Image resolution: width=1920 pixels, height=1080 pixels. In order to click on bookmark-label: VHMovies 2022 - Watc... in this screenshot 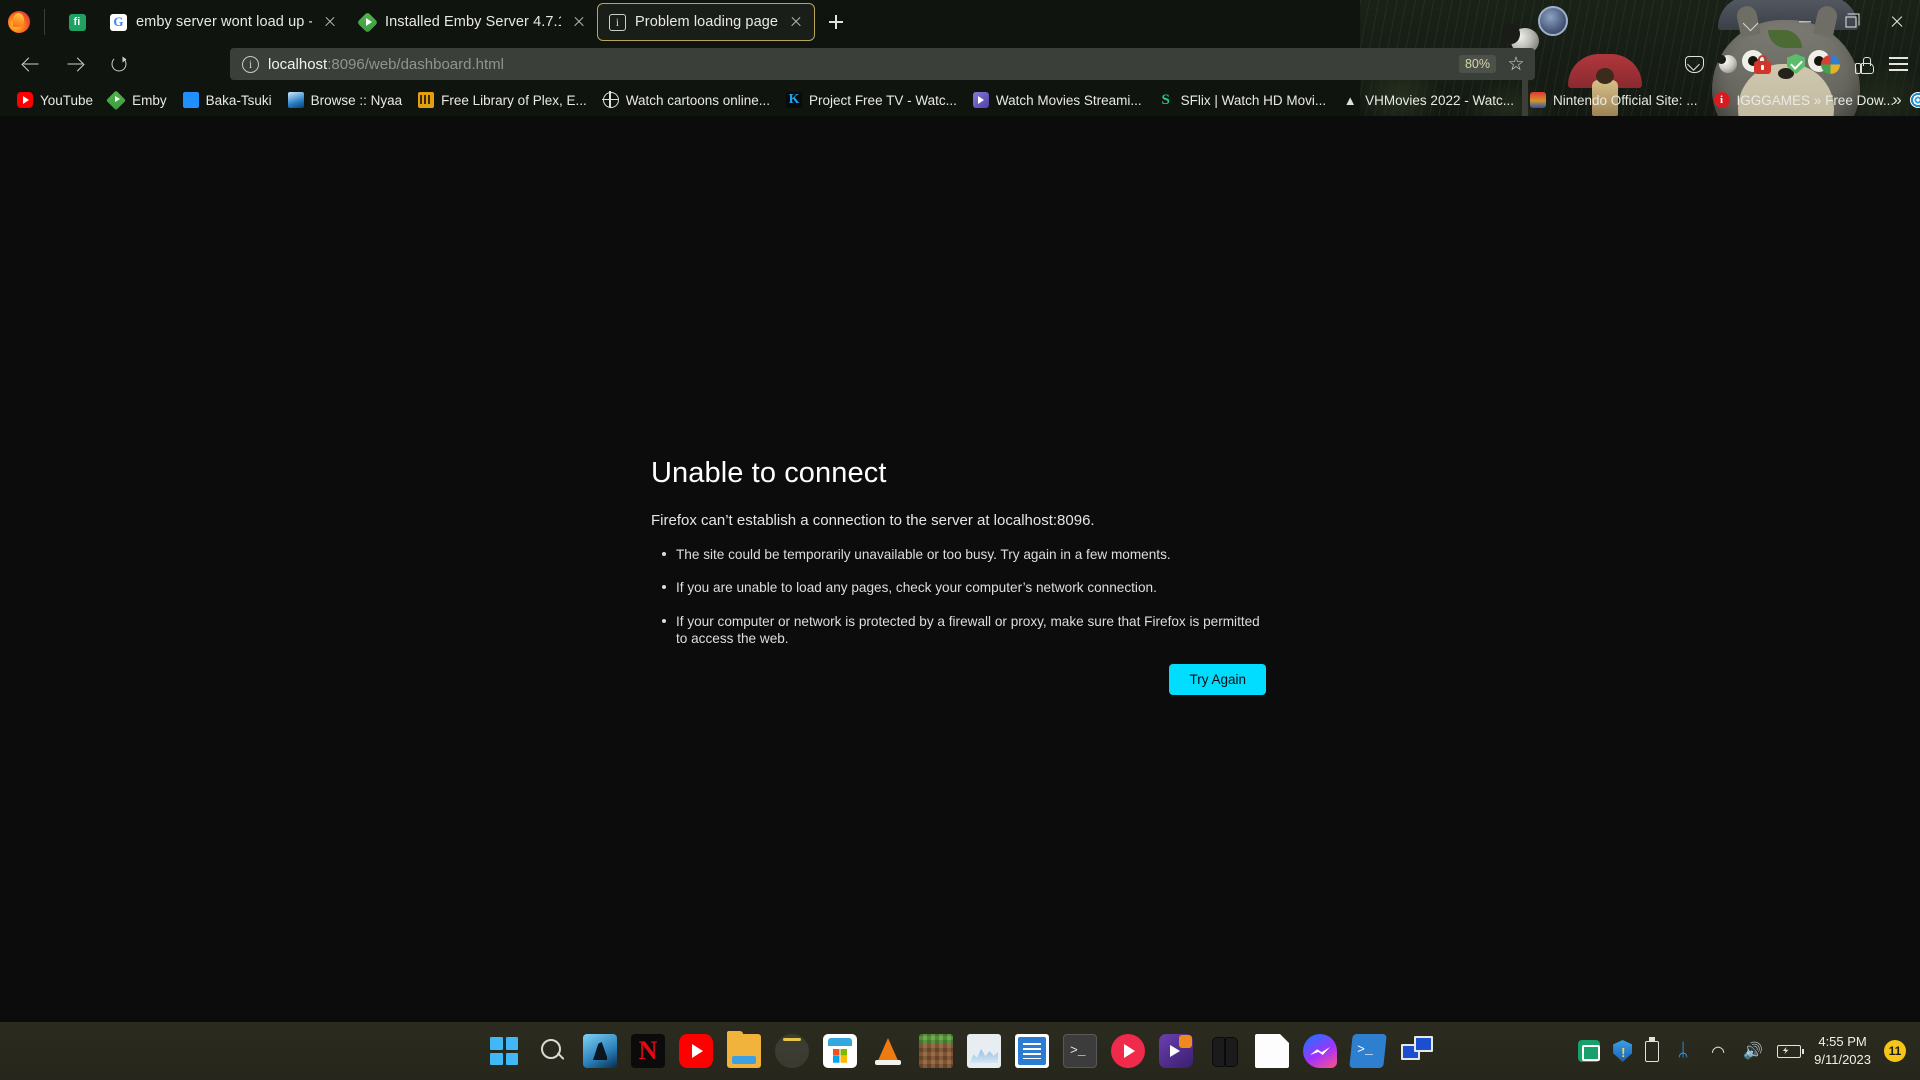, I will do `click(1439, 100)`.